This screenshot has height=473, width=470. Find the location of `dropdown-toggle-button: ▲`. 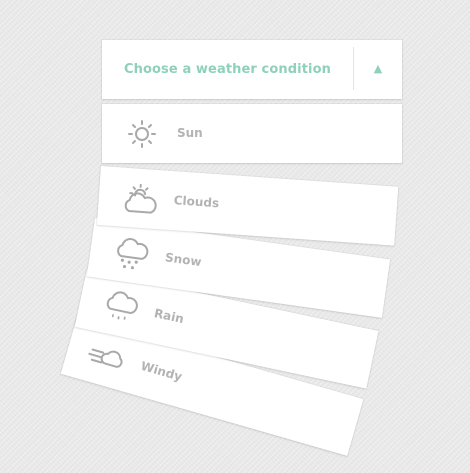

dropdown-toggle-button: ▲ is located at coordinates (378, 69).